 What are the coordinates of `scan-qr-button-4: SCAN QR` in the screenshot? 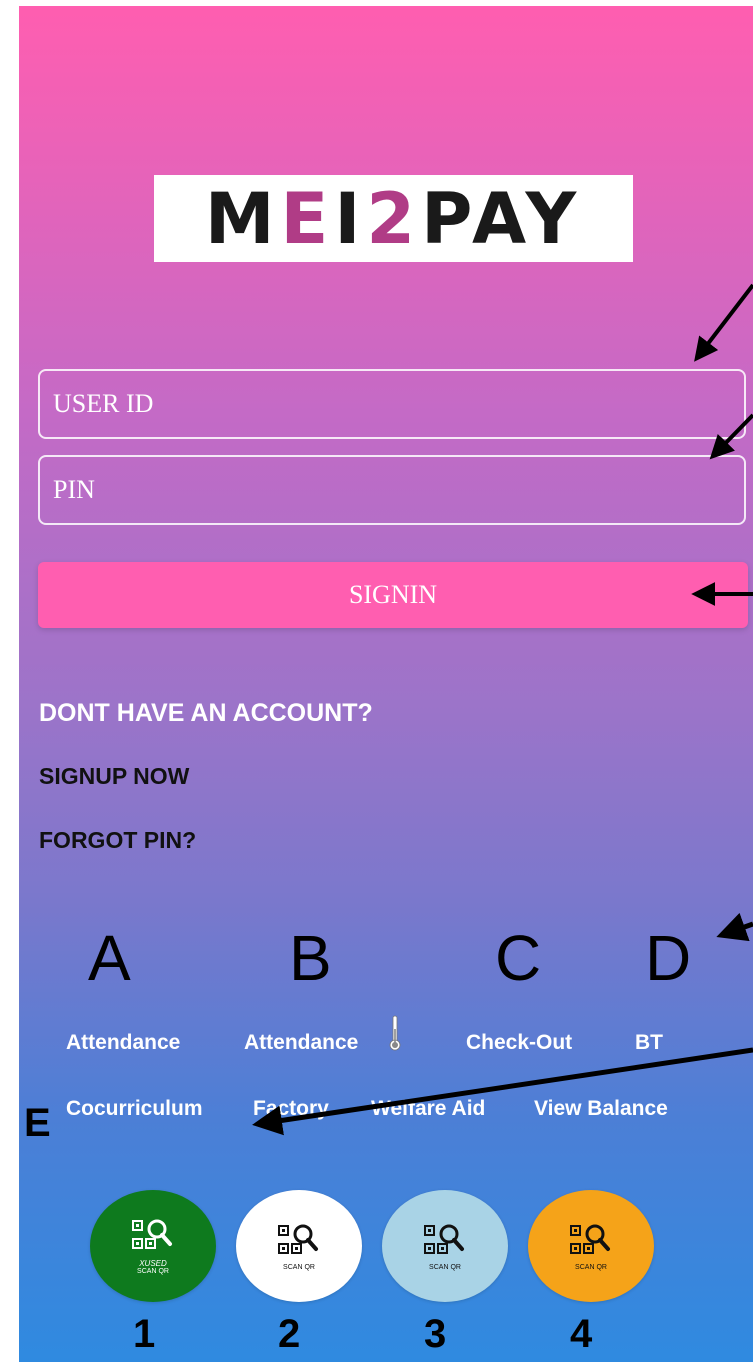 It's located at (591, 1246).